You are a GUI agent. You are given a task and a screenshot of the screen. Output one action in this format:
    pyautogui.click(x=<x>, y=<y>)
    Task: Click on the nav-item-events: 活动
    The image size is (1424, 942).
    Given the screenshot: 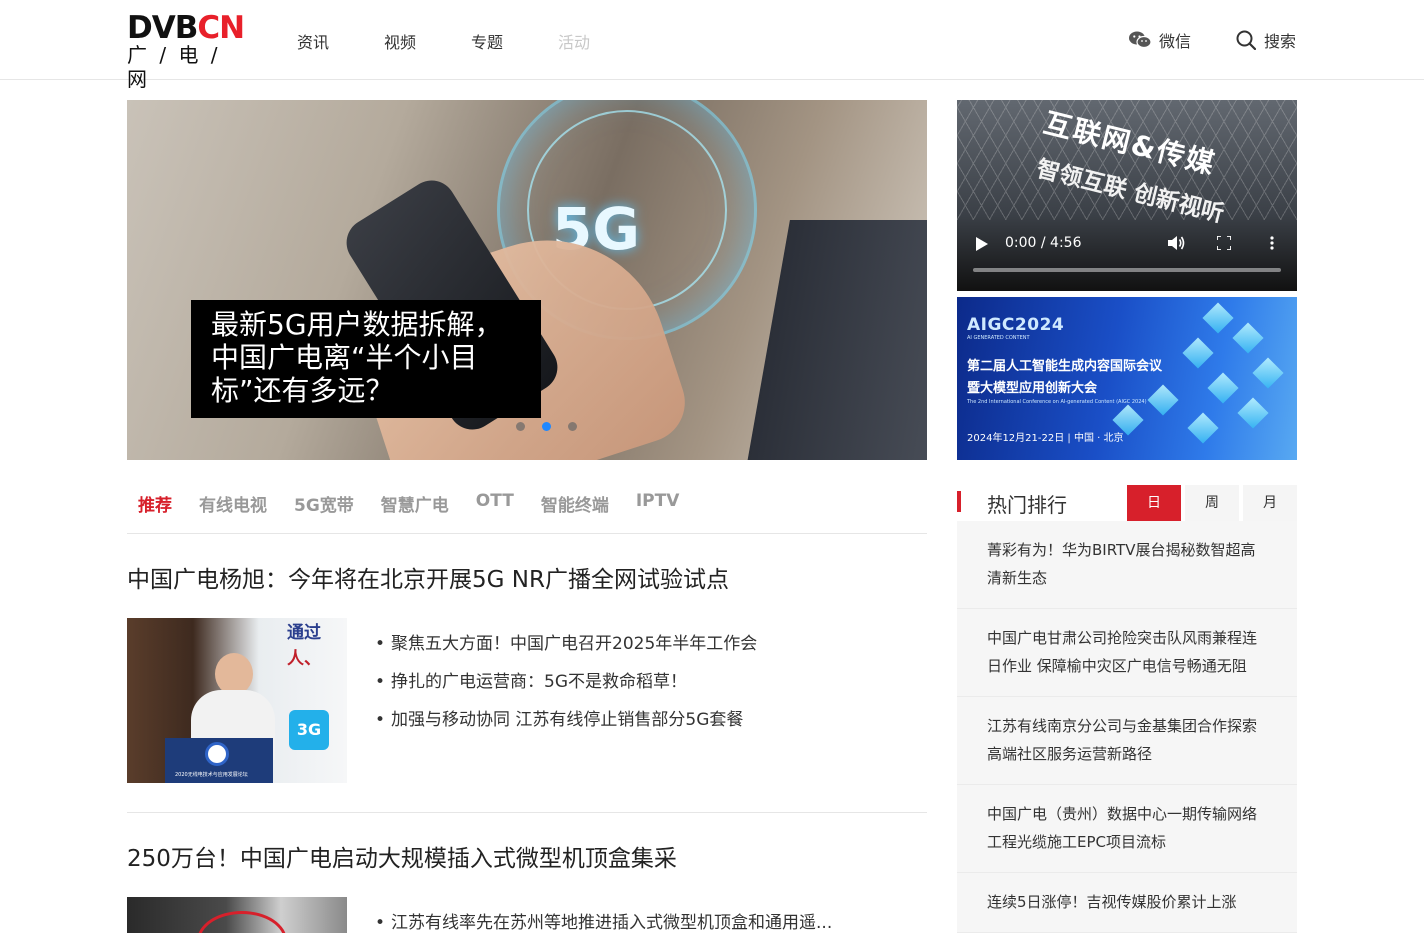 What is the action you would take?
    pyautogui.click(x=574, y=41)
    